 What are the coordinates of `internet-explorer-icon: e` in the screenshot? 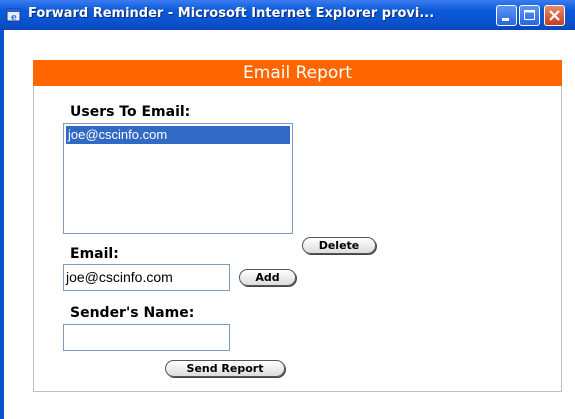 It's located at (14, 15).